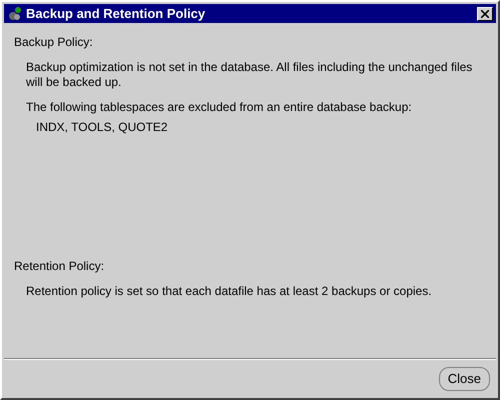 The width and height of the screenshot is (500, 400). I want to click on policy-text: The following tablespaces are excluded from an entire database backup:, so click(219, 107).